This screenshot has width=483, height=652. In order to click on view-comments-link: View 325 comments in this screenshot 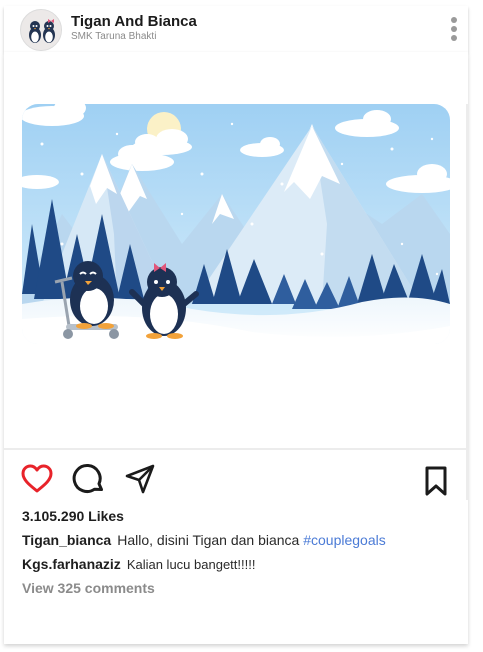, I will do `click(88, 588)`.